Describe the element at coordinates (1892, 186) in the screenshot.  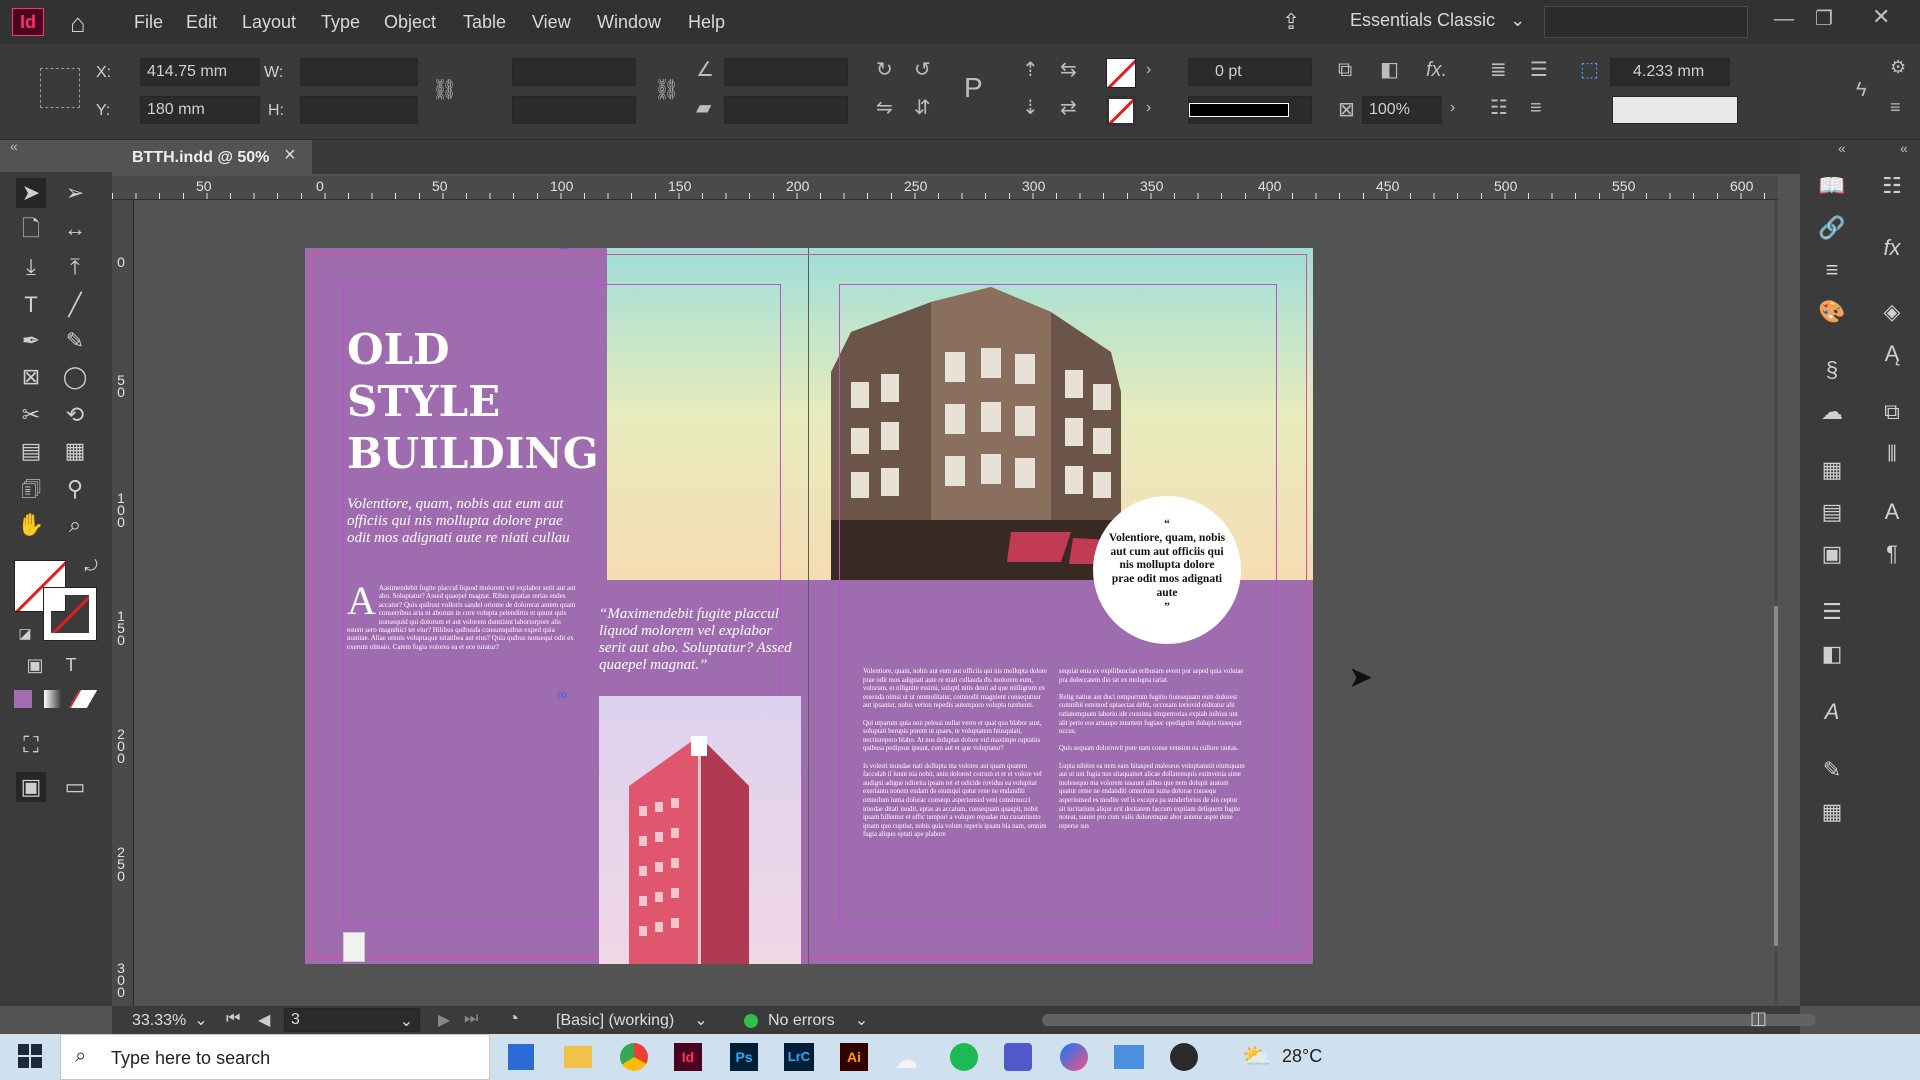
I see `properties-panel-icon: ☷` at that location.